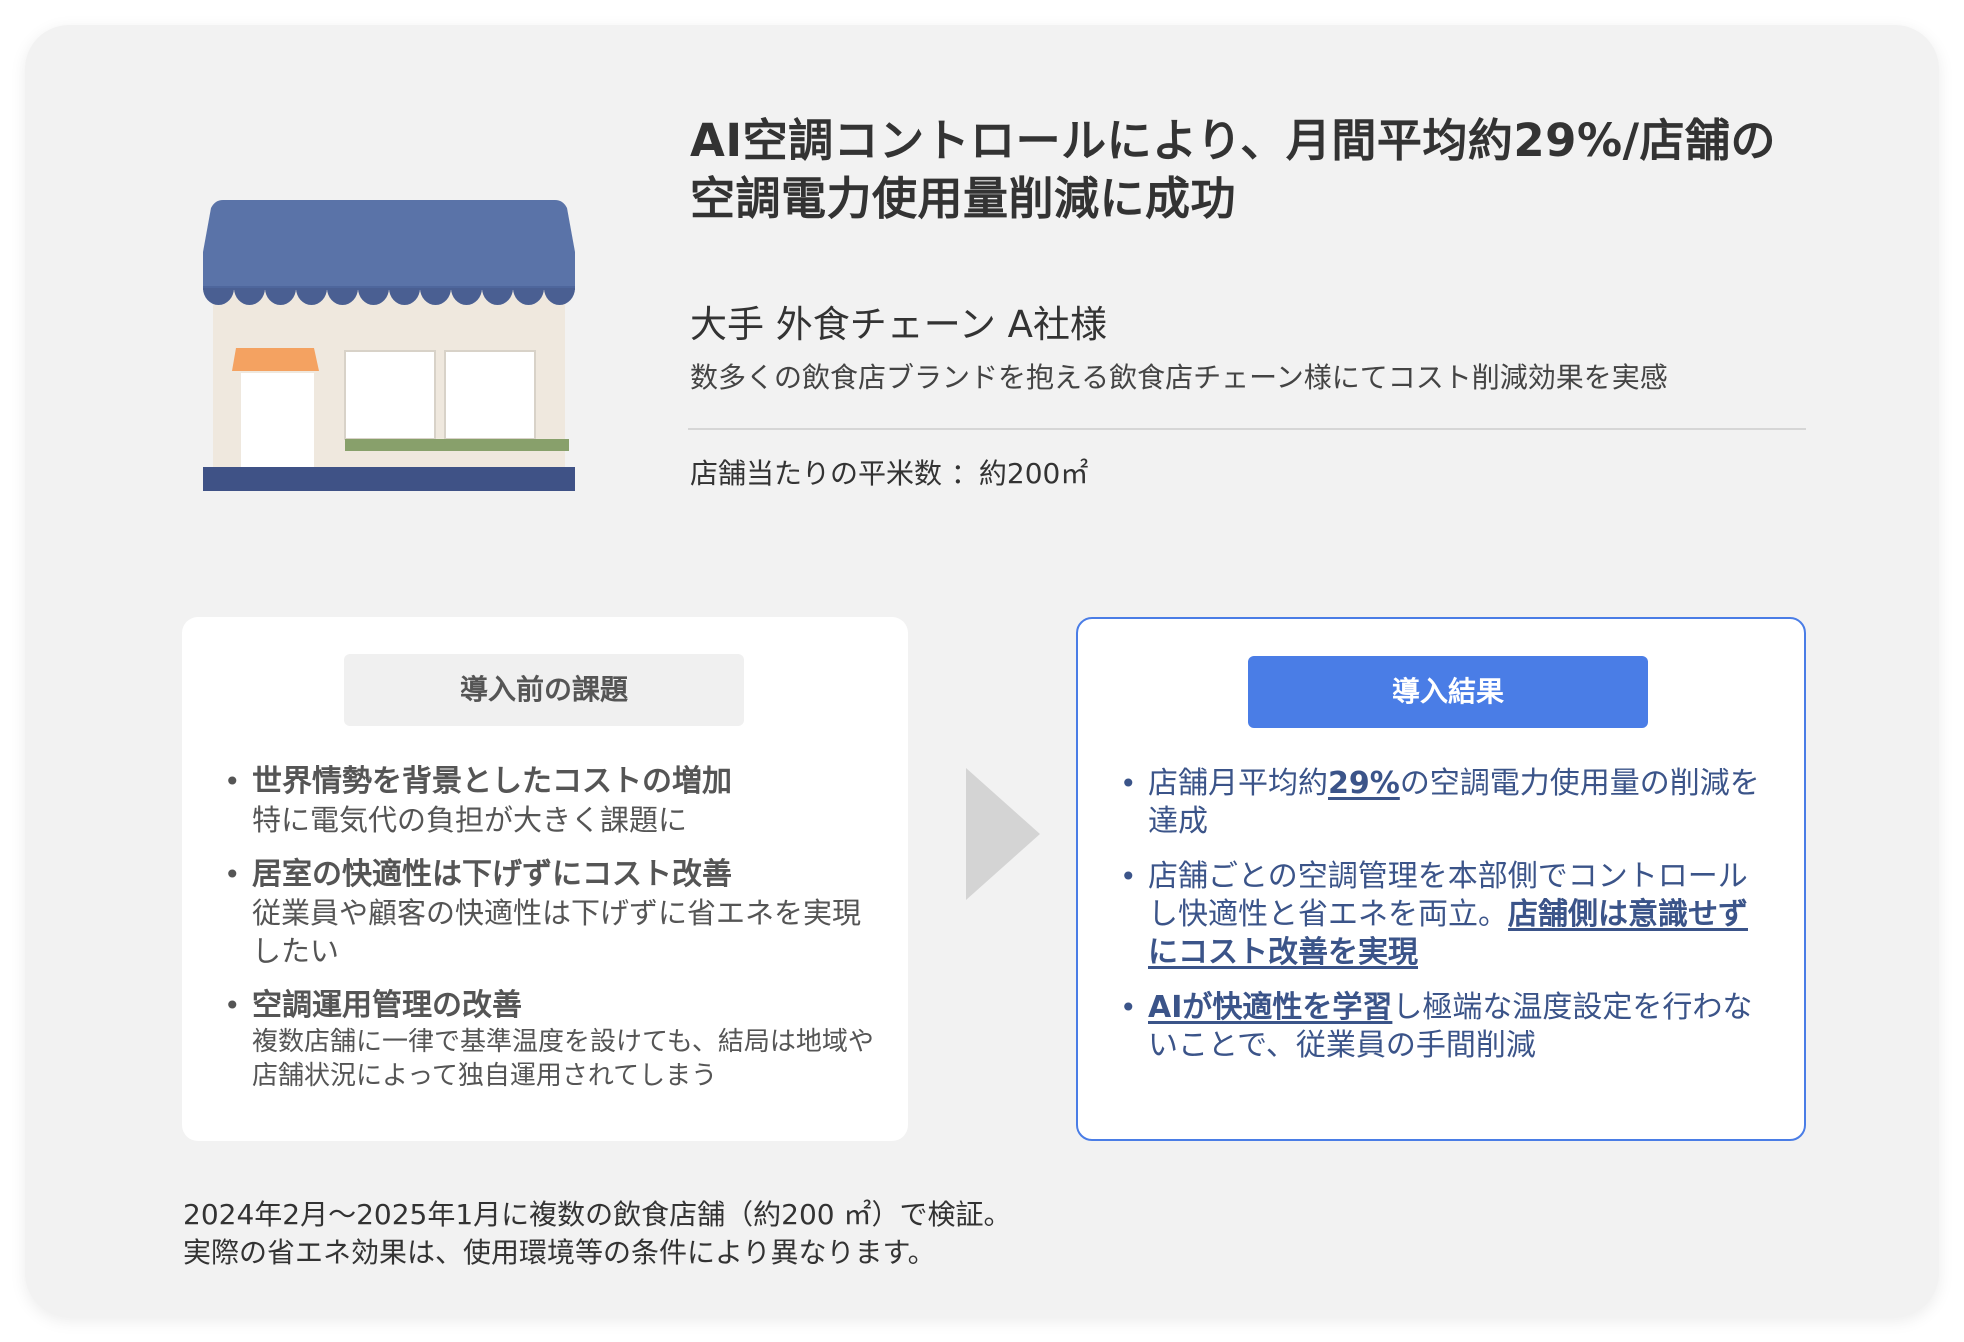 This screenshot has height=1342, width=1964. What do you see at coordinates (1280, 170) in the screenshot?
I see `page-title: AI空調コントロールにより、月間平均約29%/店舗の 空調電力使用量削減に成功` at bounding box center [1280, 170].